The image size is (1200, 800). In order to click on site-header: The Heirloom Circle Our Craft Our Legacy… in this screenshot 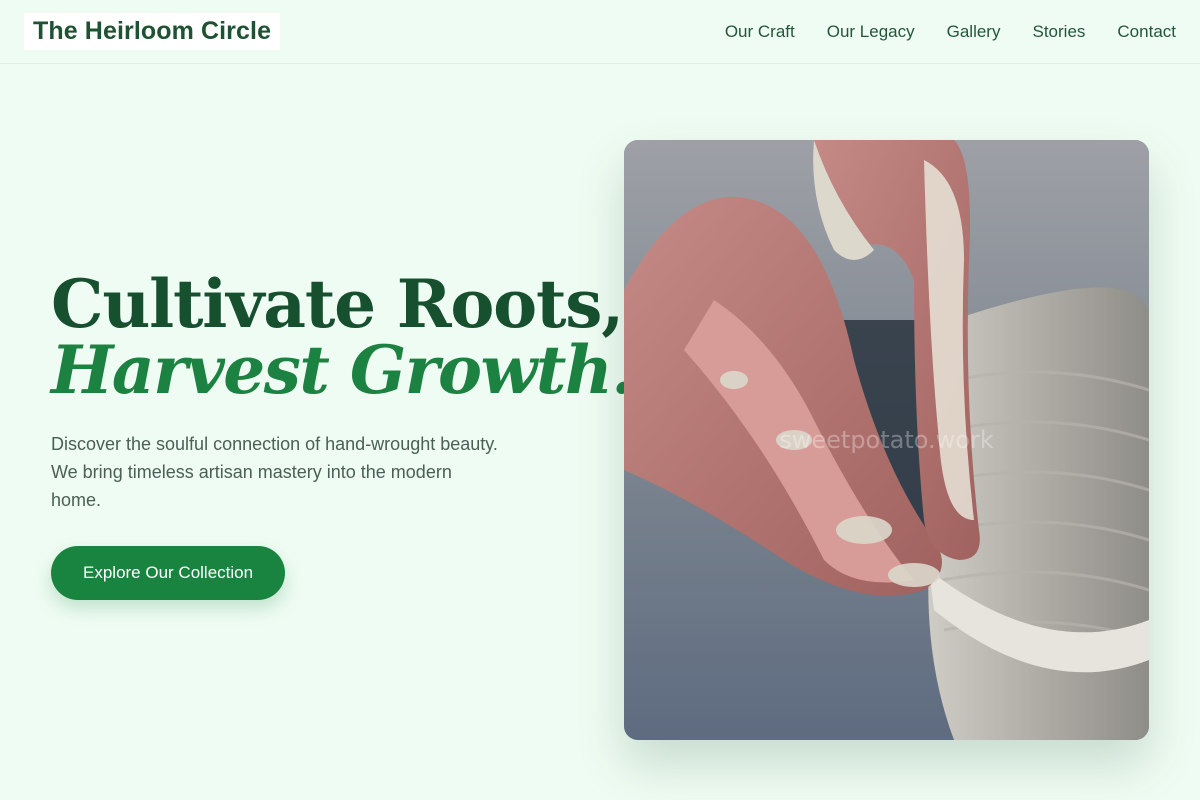, I will do `click(600, 32)`.